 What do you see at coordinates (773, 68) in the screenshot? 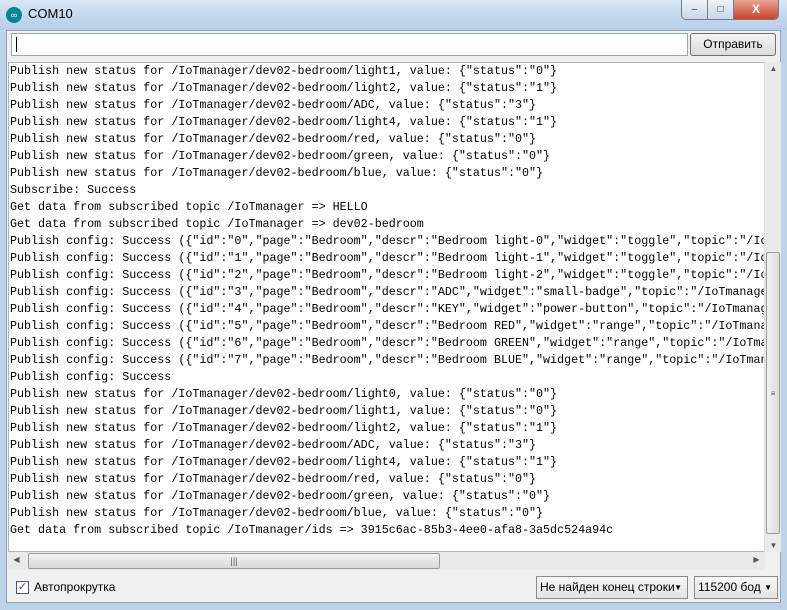
I see `scroll-up-icon: ▲` at bounding box center [773, 68].